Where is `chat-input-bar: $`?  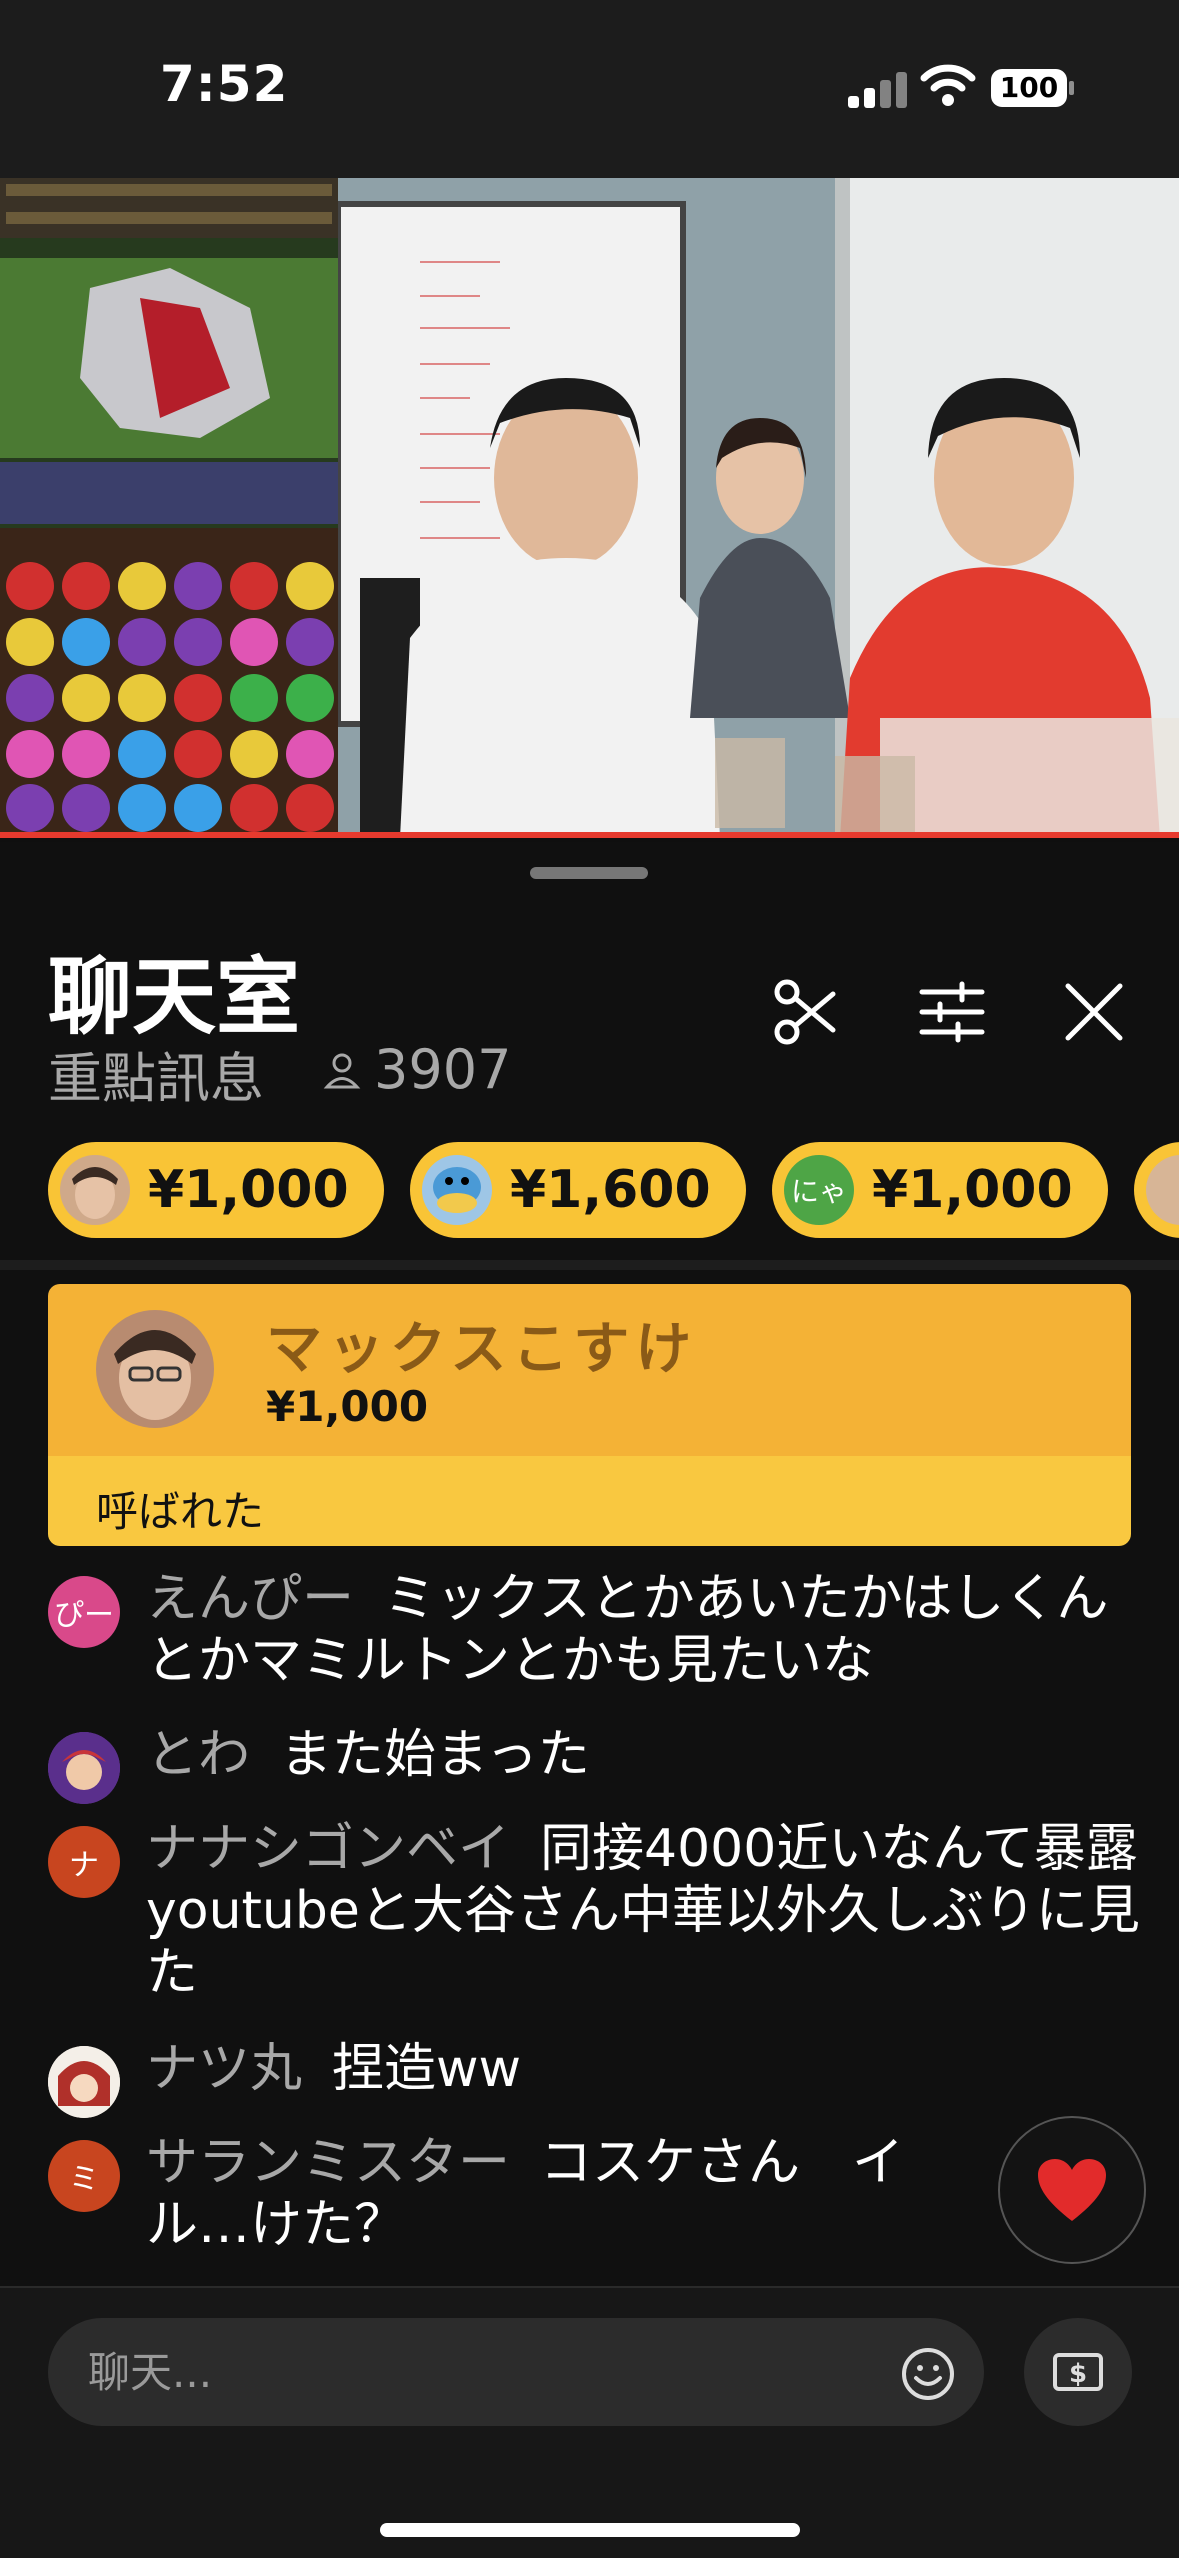
chat-input-bar: $ is located at coordinates (589, 2422).